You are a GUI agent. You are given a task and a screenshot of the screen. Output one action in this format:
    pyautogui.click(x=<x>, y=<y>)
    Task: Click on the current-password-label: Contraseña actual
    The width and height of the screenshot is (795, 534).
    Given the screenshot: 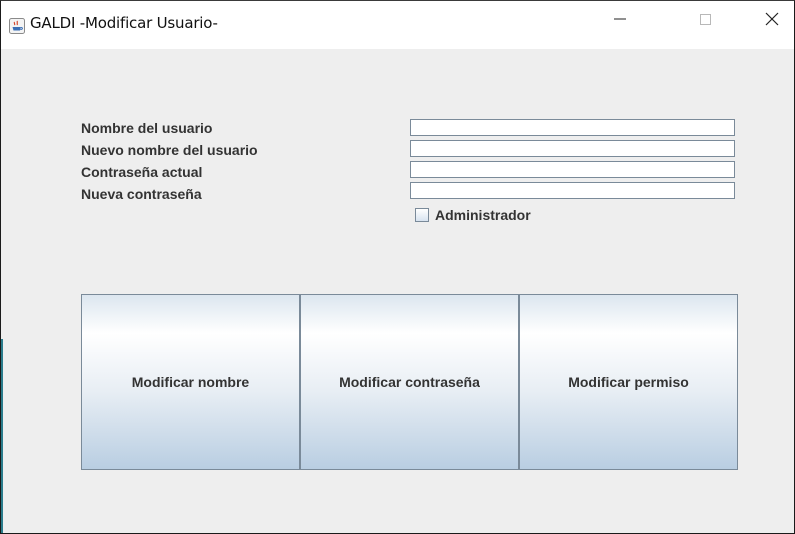 What is the action you would take?
    pyautogui.click(x=142, y=172)
    